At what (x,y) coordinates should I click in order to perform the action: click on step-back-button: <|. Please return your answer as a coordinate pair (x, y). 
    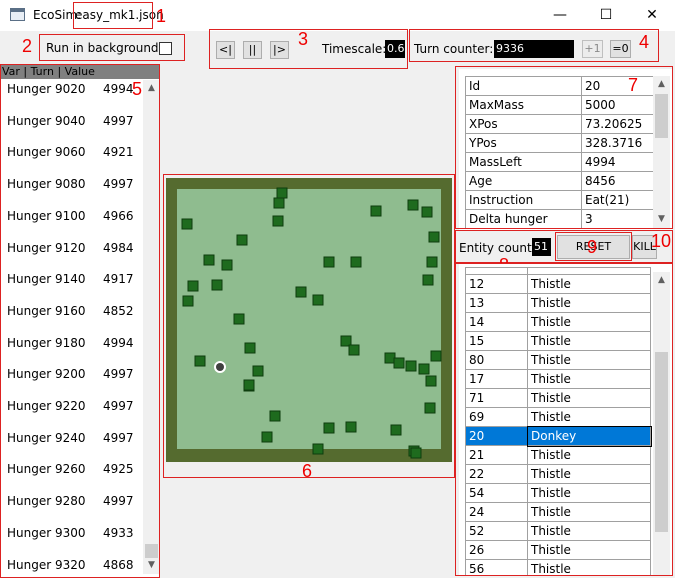
    Looking at the image, I should click on (225, 50).